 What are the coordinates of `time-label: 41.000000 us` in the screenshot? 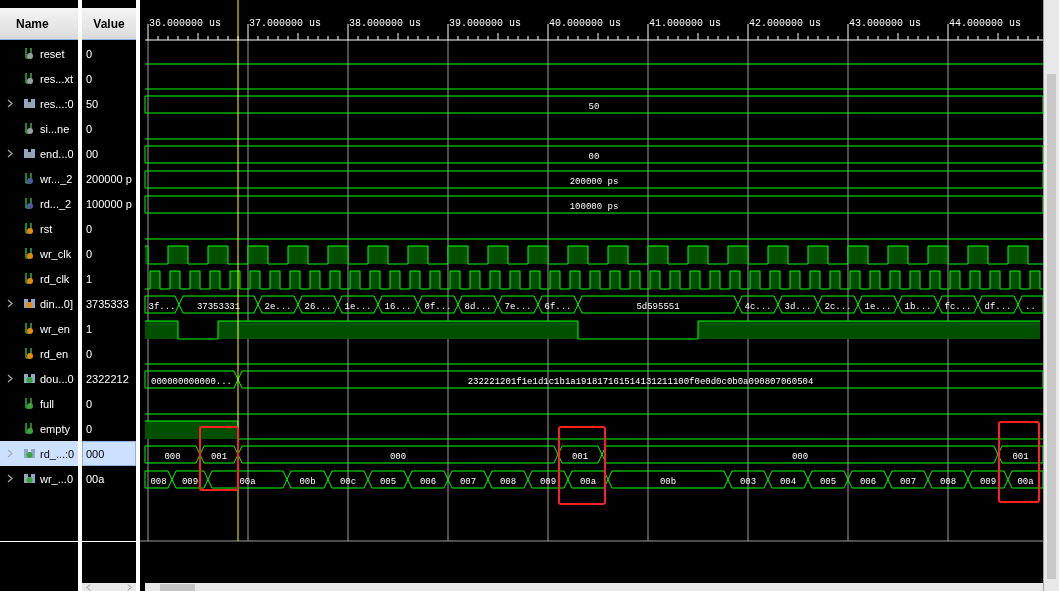 It's located at (685, 23).